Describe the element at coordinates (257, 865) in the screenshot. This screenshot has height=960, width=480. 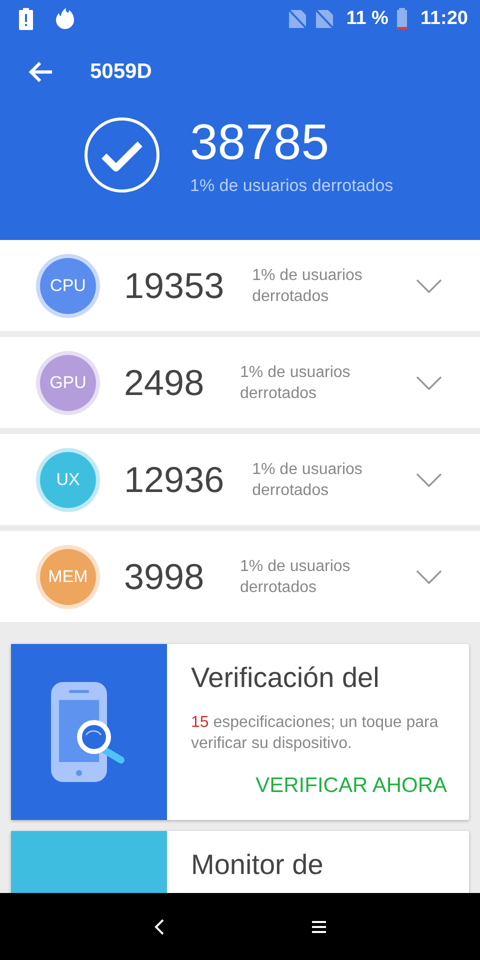
I see `card-title: Monitor de` at that location.